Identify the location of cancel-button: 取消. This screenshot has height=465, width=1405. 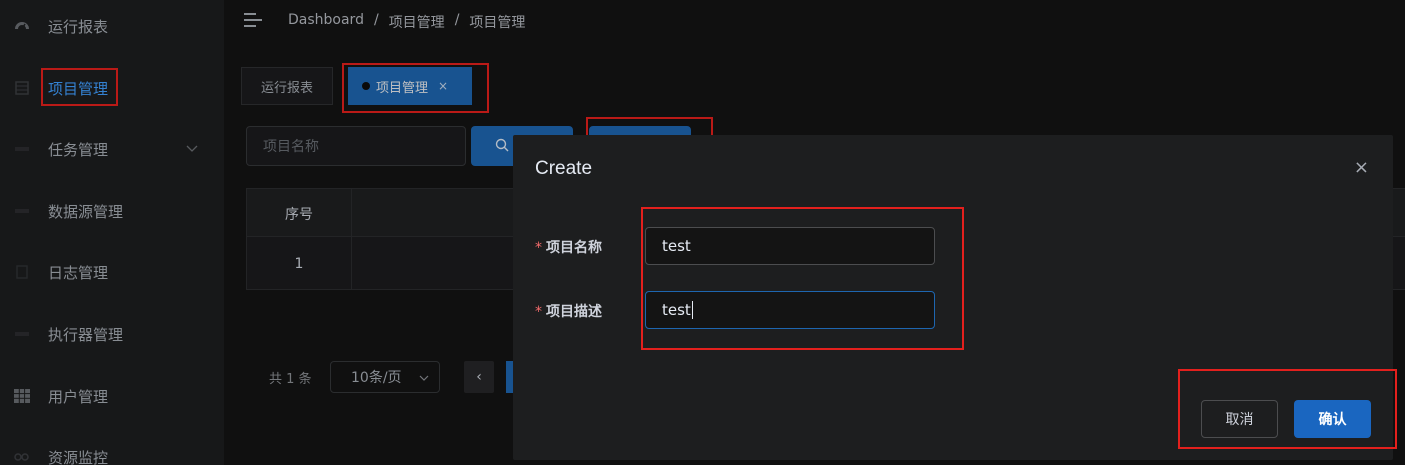
(1239, 419).